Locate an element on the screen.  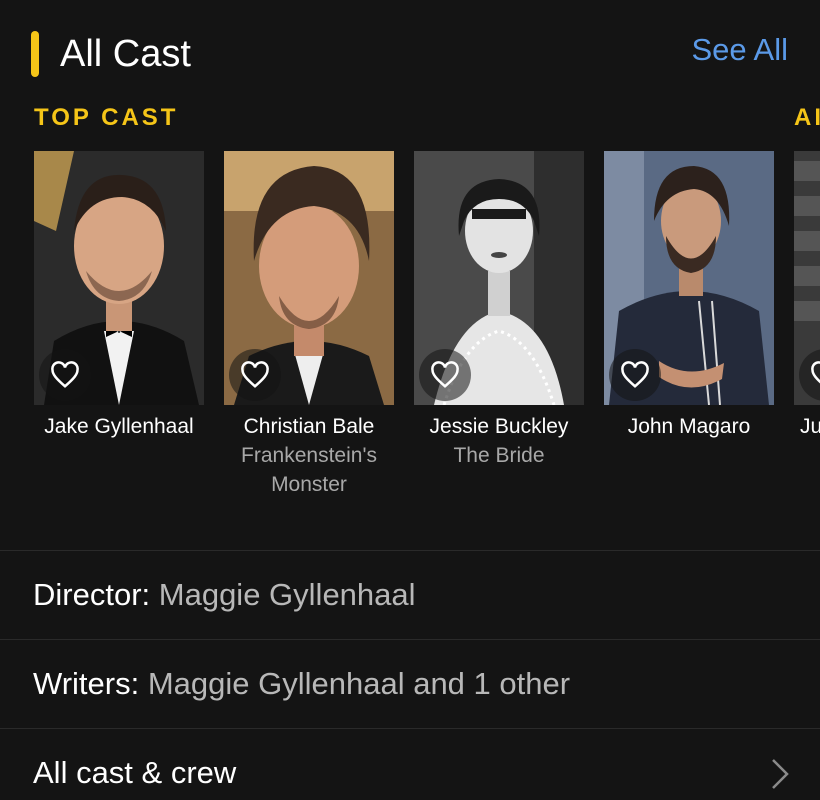
cast-name: Jake Gyllenhaal is located at coordinates (119, 427).